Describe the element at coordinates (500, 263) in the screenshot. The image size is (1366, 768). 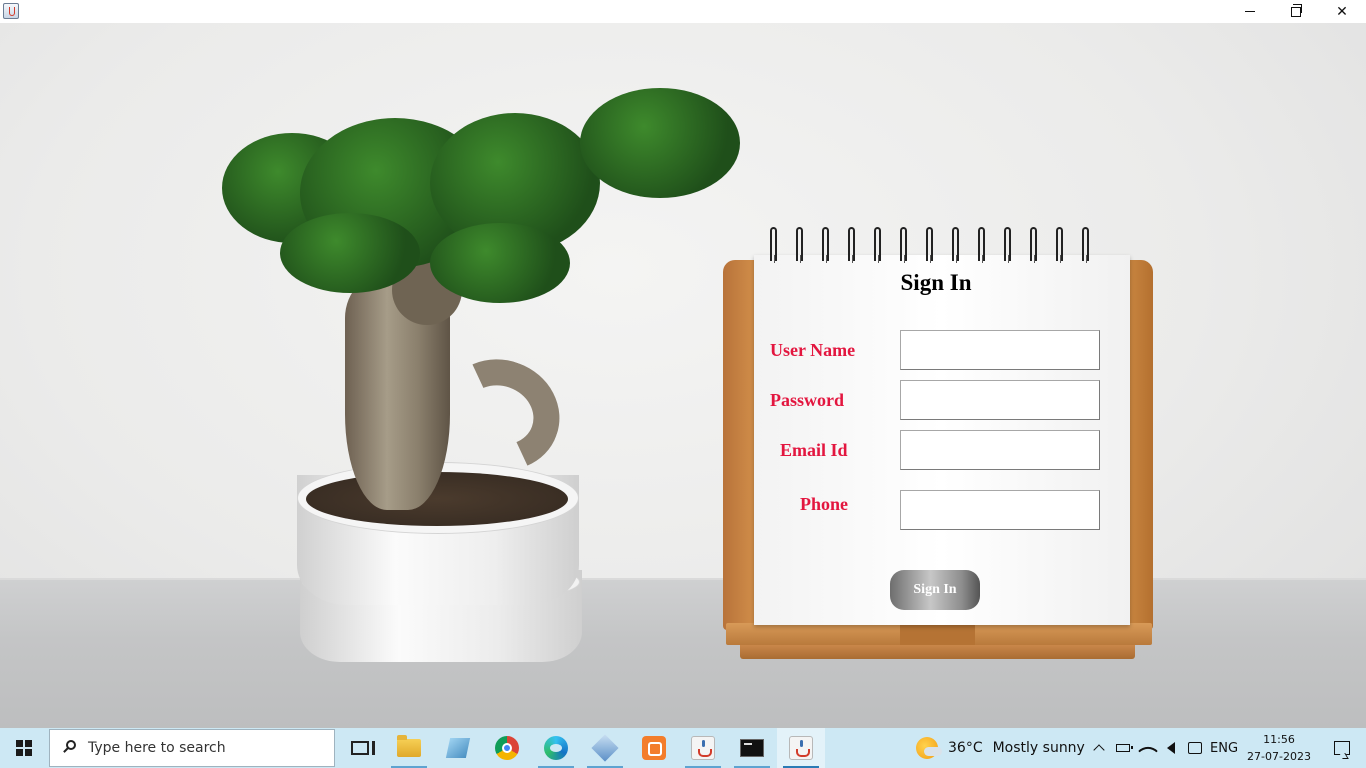
I see `canopy-lower-right` at that location.